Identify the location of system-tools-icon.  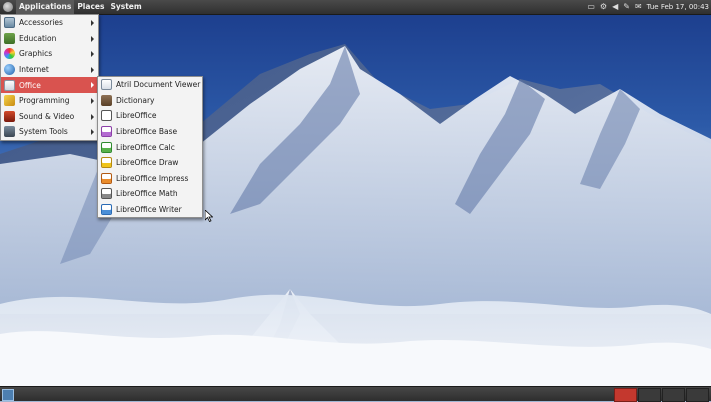
(9, 132).